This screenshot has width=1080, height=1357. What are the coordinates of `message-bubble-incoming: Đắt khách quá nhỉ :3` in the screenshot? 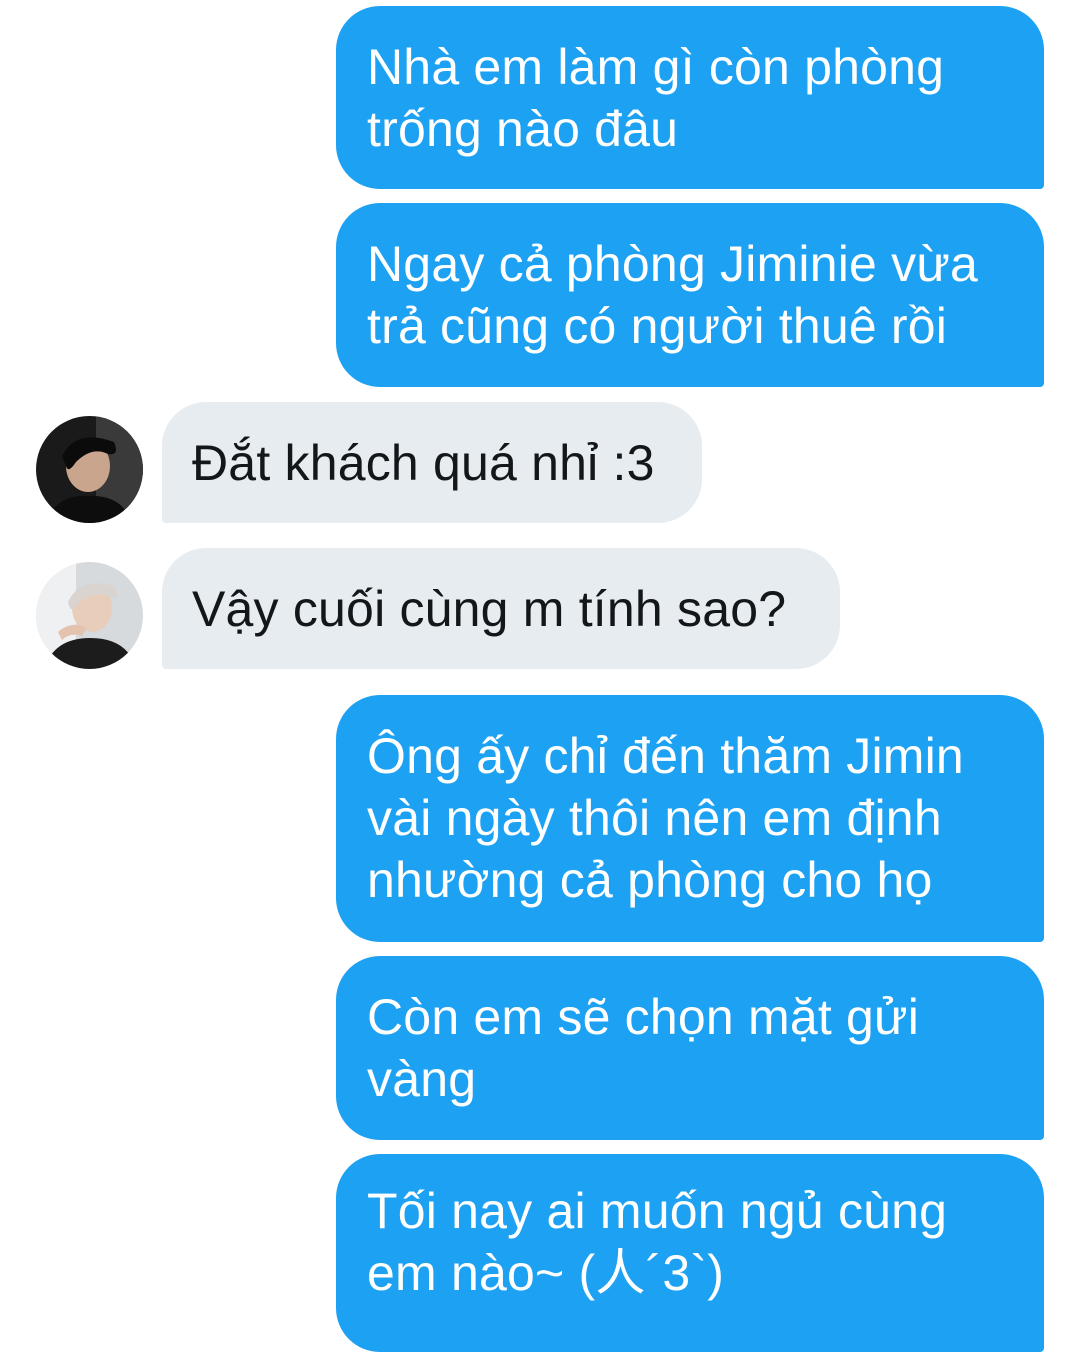 It's located at (432, 462).